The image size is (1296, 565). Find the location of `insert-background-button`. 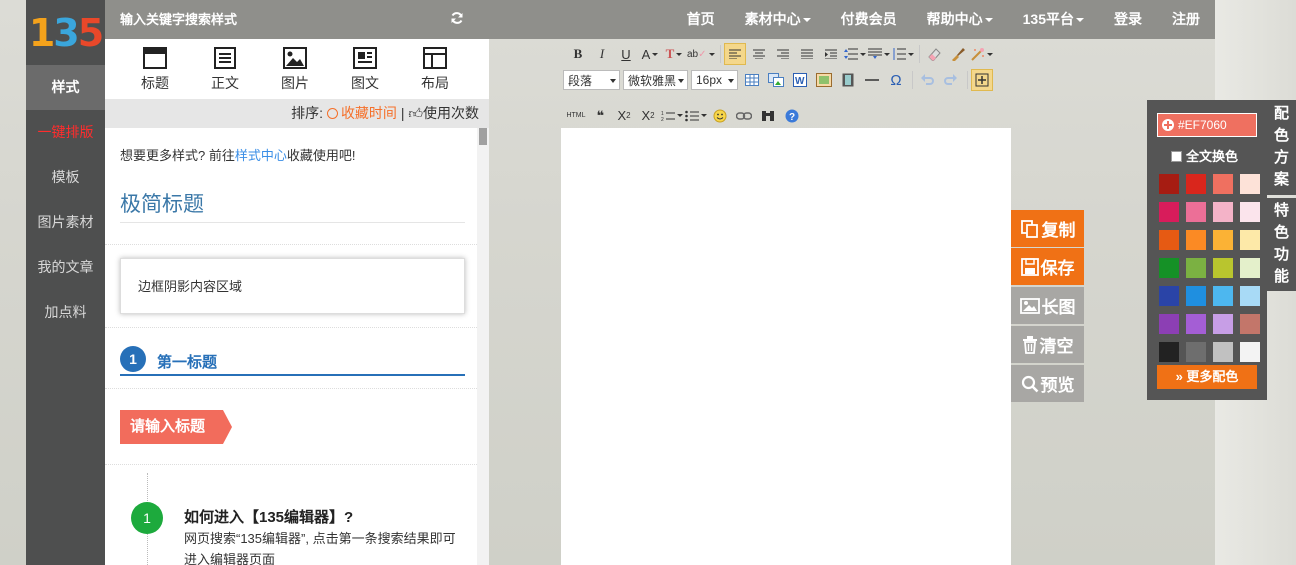

insert-background-button is located at coordinates (824, 80).